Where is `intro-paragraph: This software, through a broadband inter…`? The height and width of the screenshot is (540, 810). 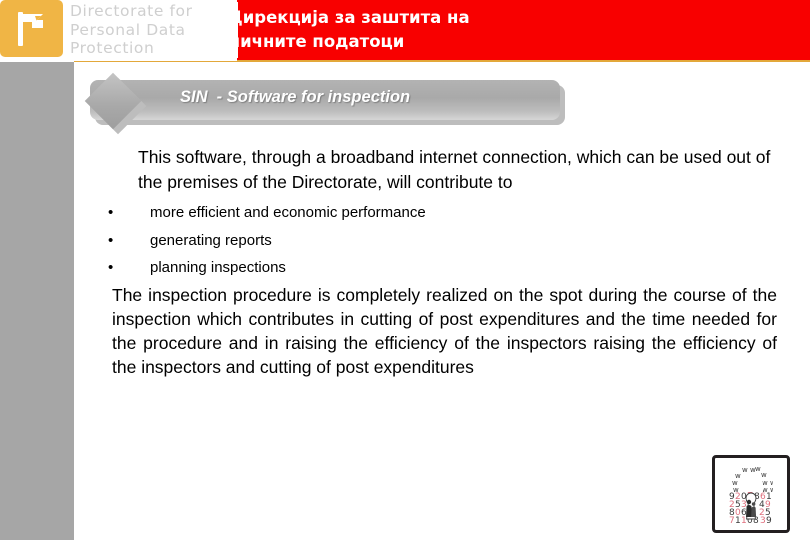 intro-paragraph: This software, through a broadband inter… is located at coordinates (454, 169).